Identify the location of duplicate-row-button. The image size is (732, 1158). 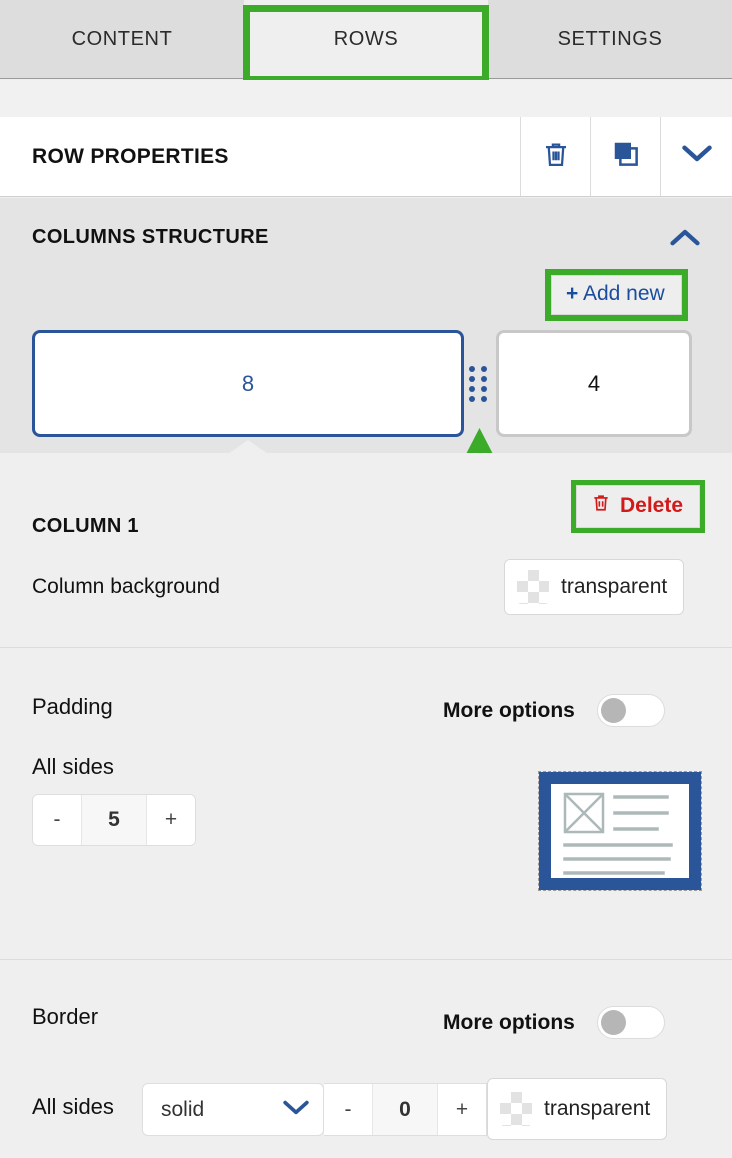
(625, 156).